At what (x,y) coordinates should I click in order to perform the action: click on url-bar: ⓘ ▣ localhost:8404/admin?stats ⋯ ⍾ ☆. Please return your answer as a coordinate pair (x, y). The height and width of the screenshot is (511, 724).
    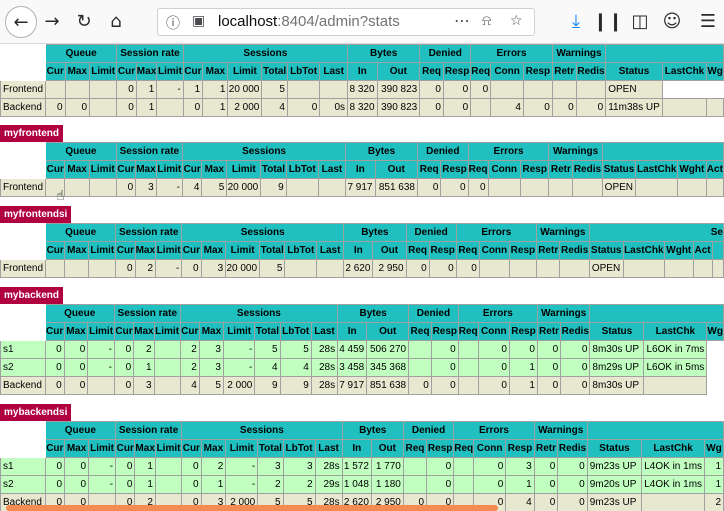
    Looking at the image, I should click on (346, 22).